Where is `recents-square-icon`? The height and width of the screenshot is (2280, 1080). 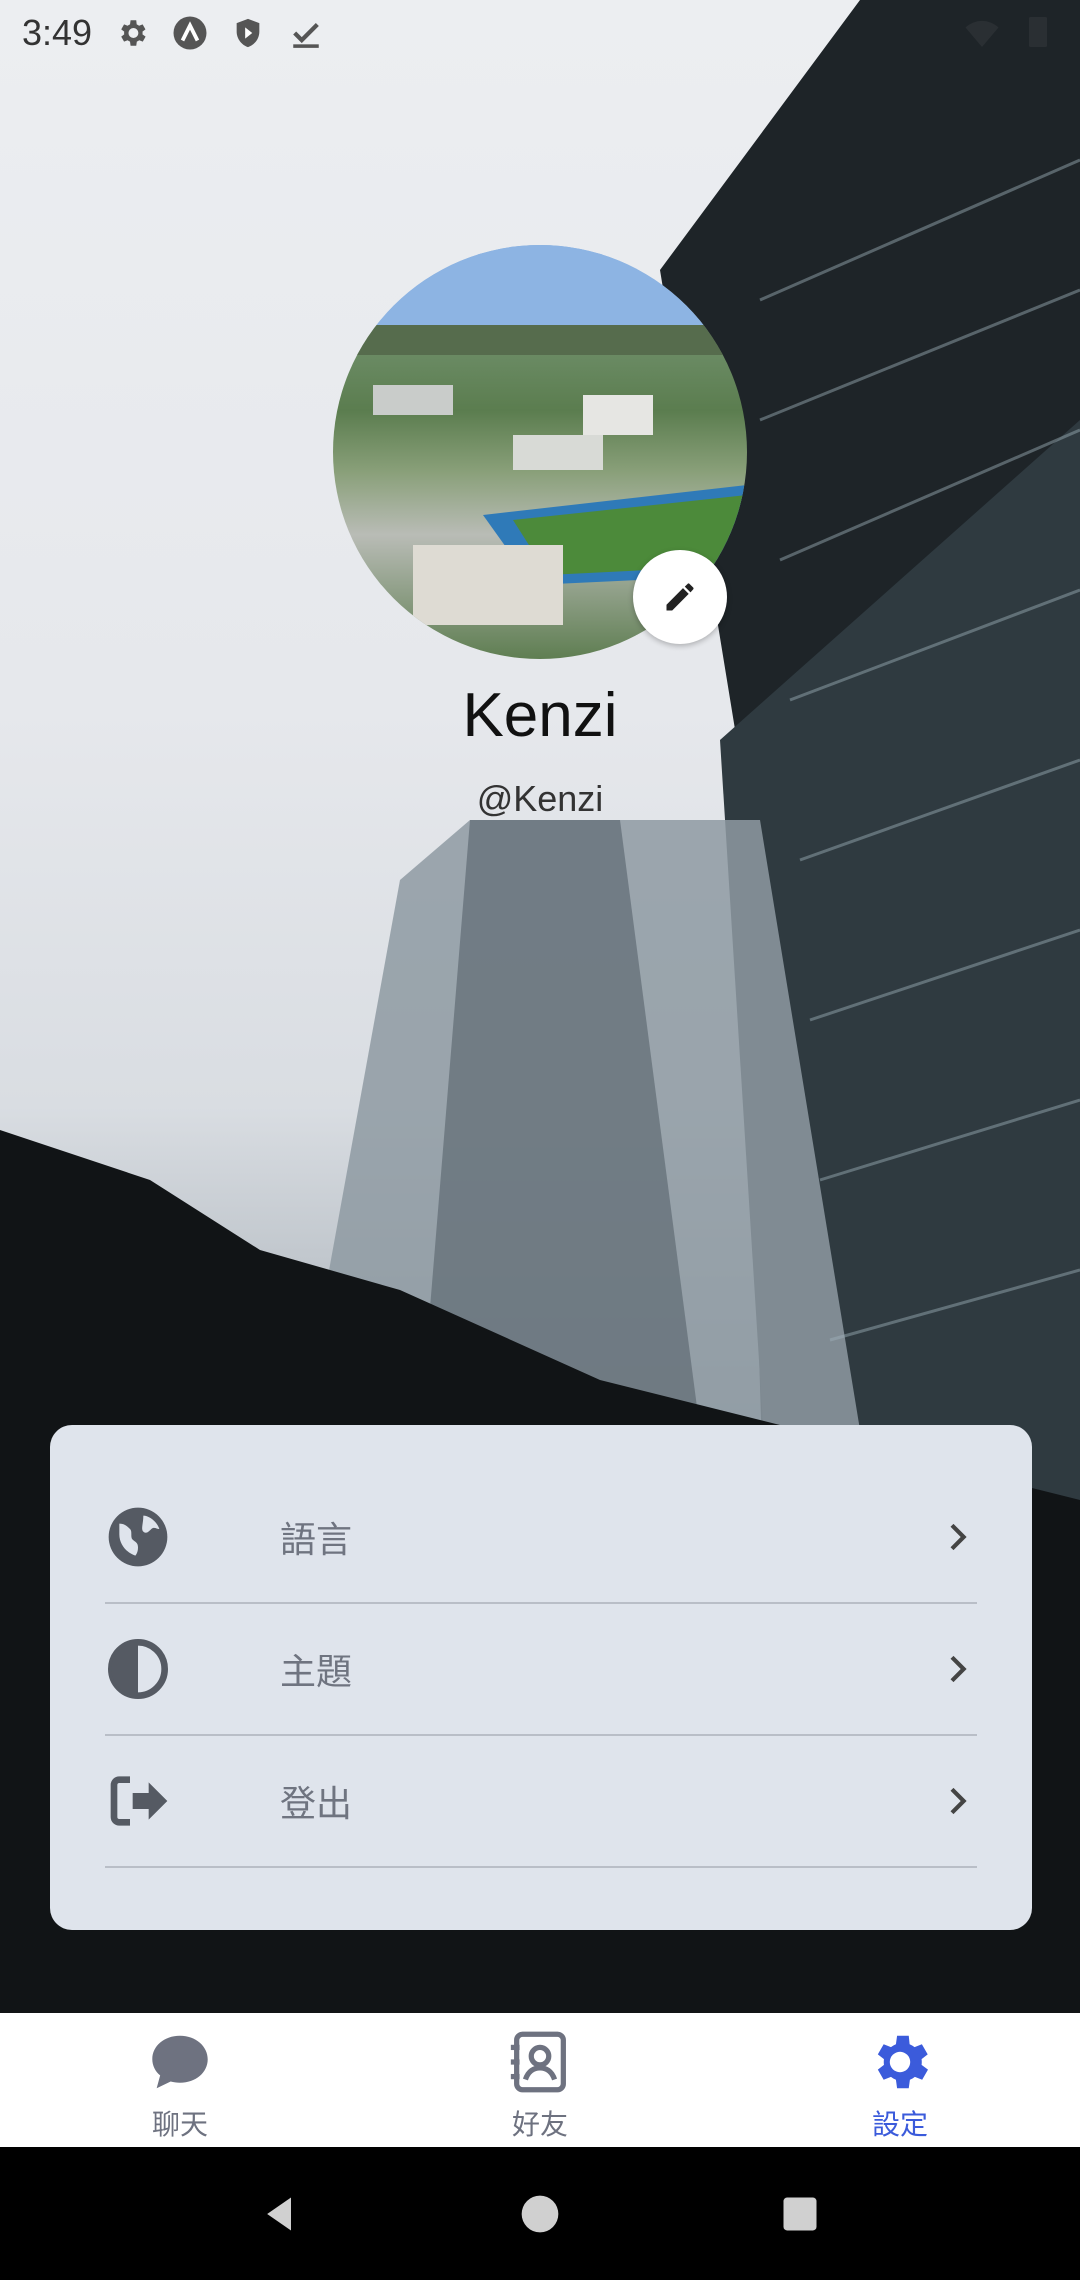
recents-square-icon is located at coordinates (800, 2213).